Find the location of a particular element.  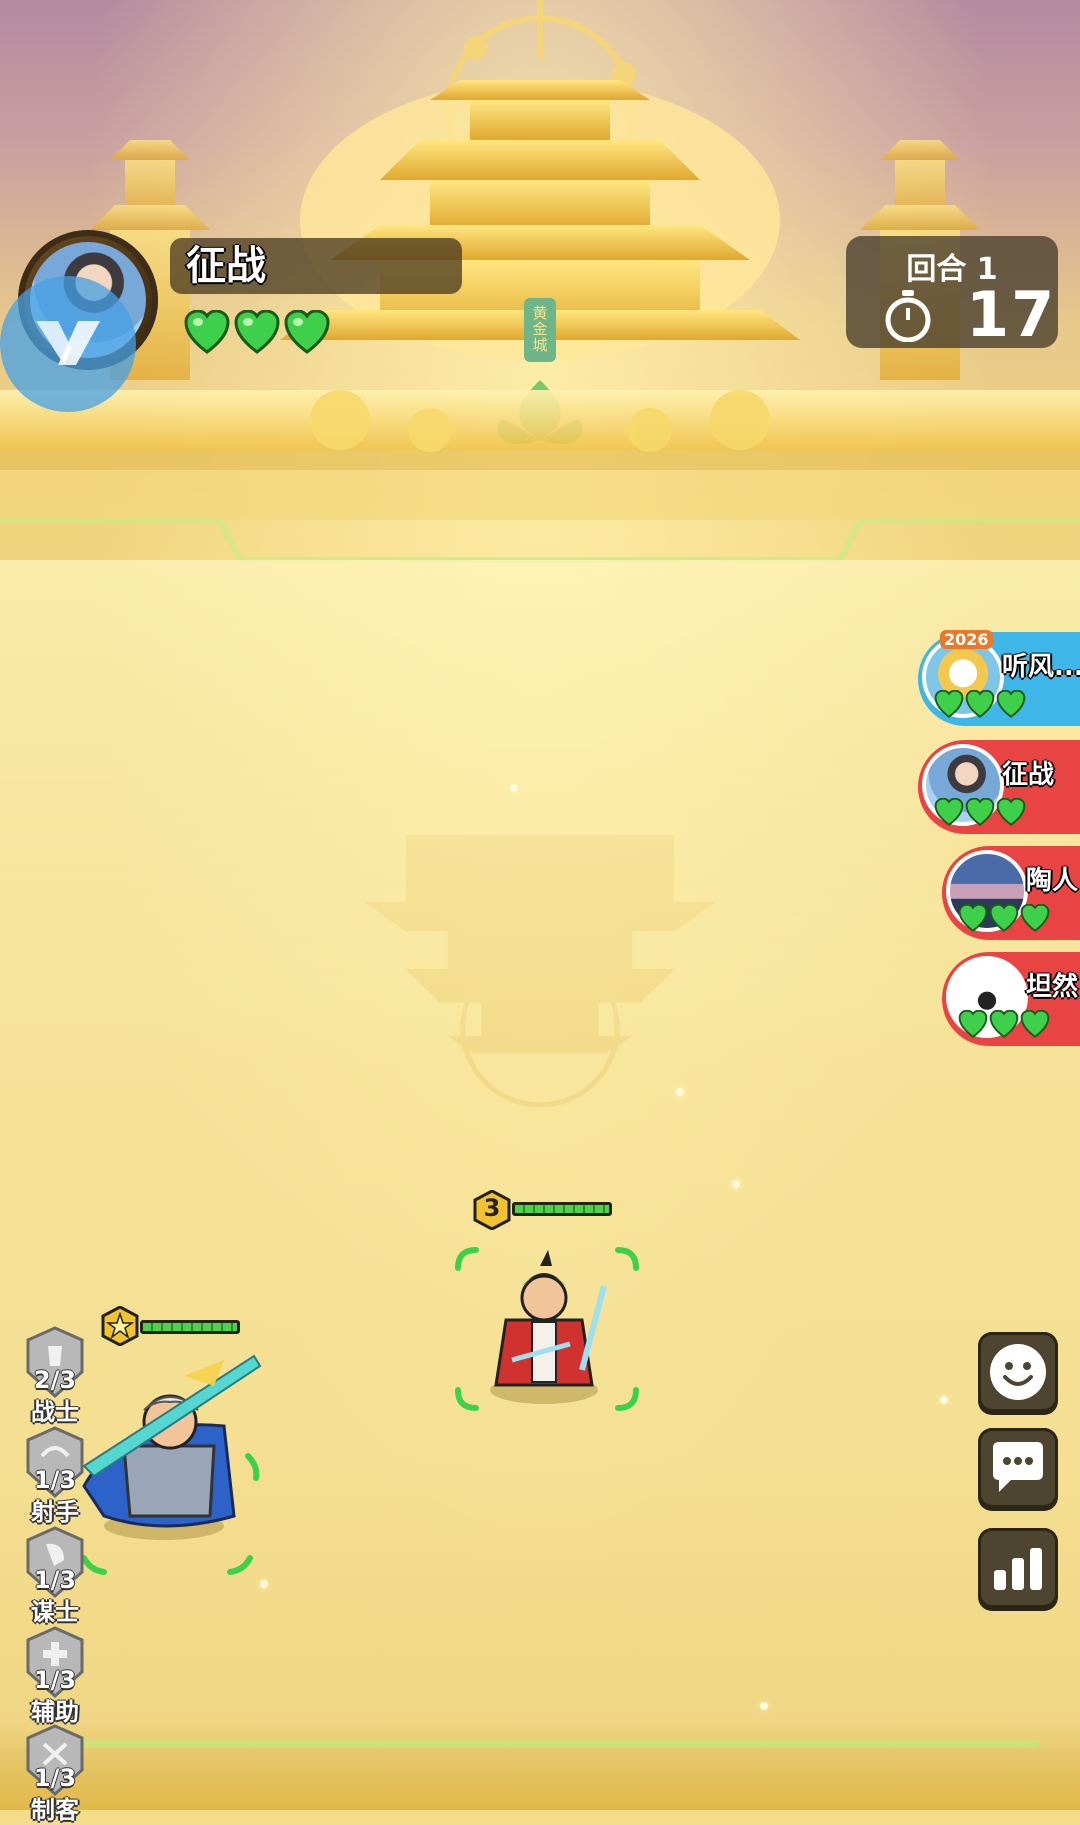

assistant-logo-icon is located at coordinates (68, 343).